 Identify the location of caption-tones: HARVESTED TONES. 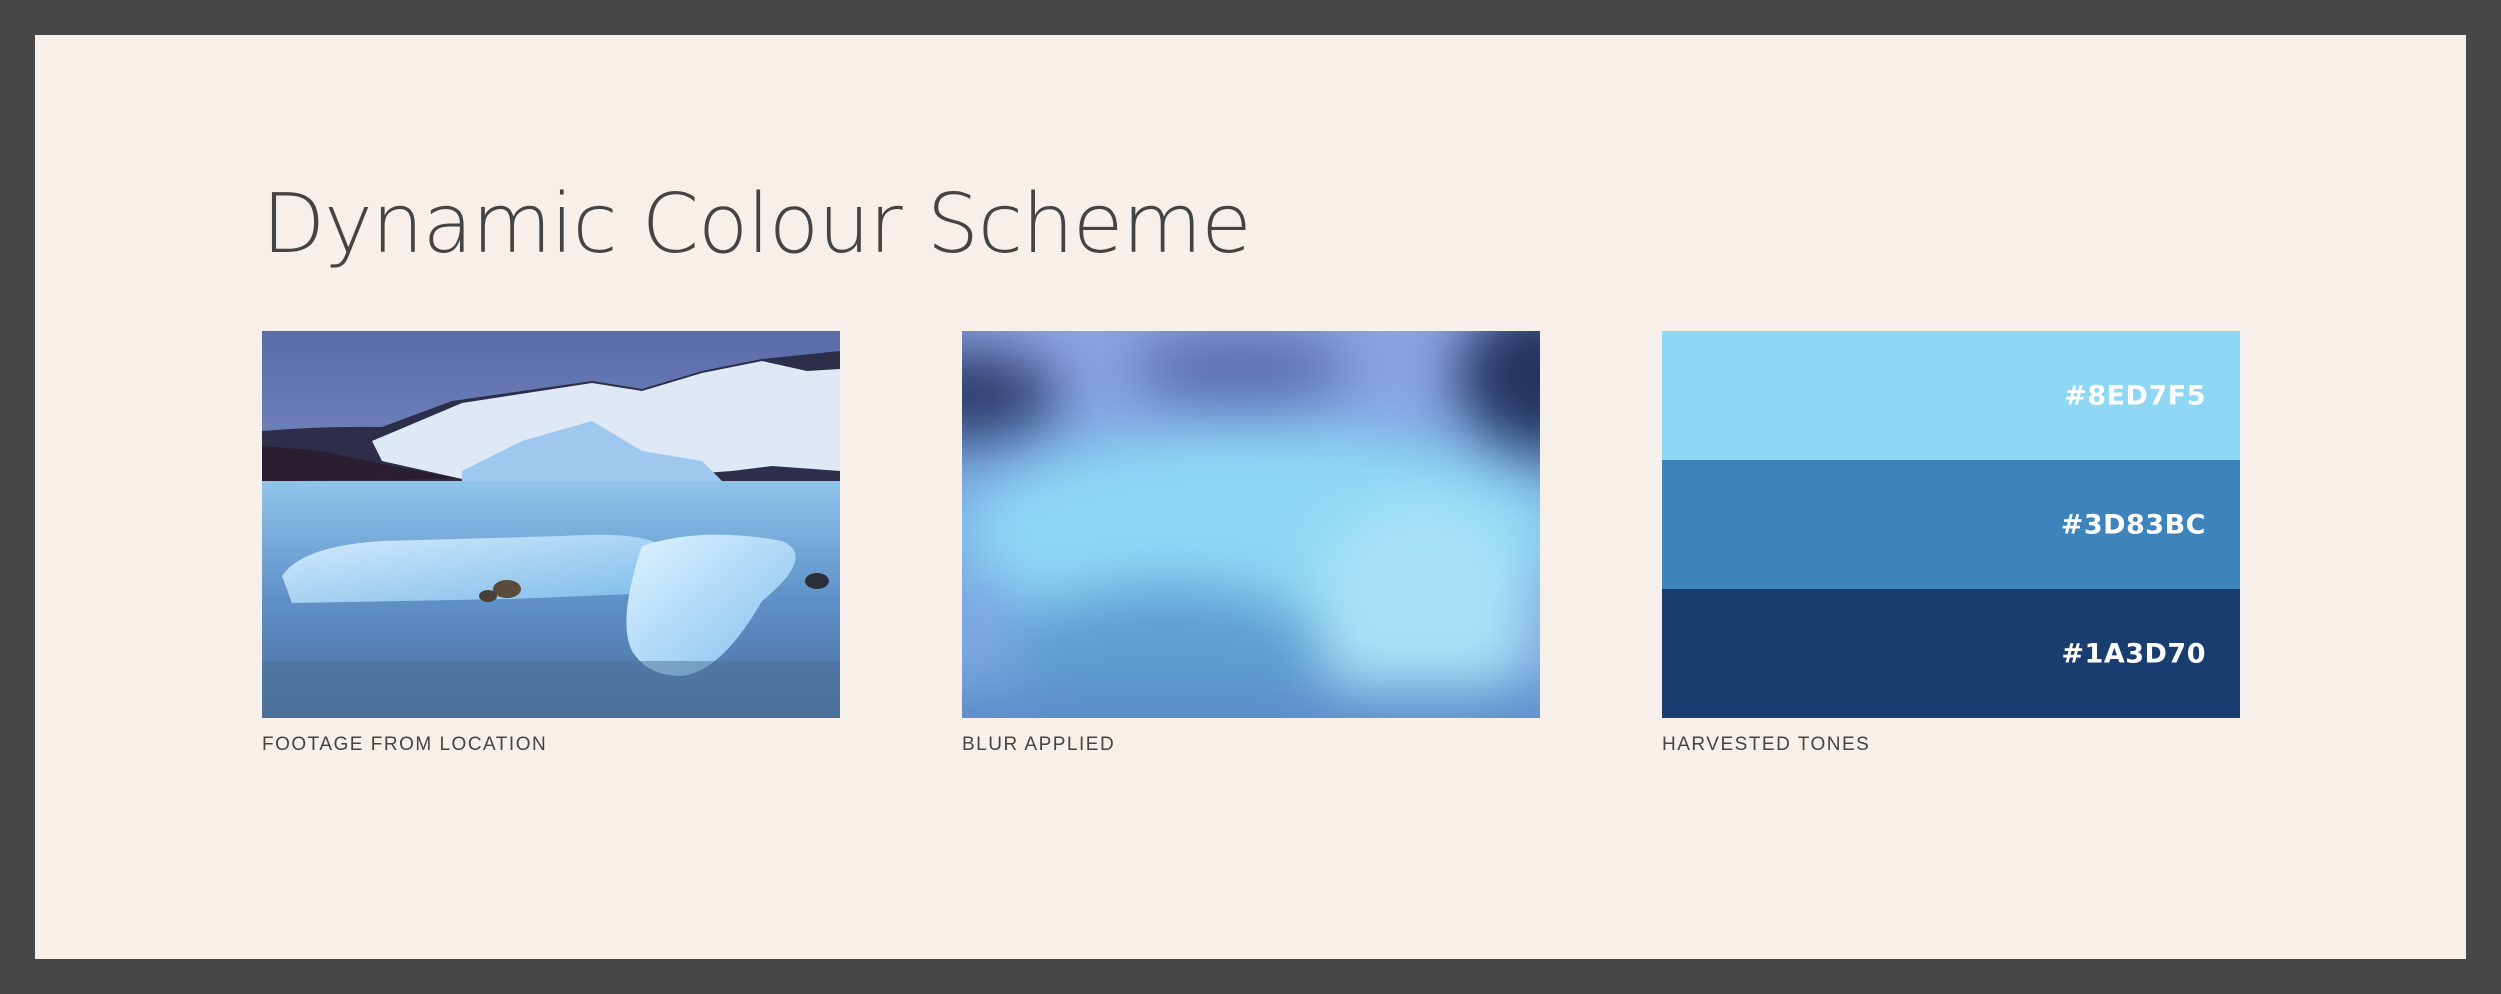
(1766, 744).